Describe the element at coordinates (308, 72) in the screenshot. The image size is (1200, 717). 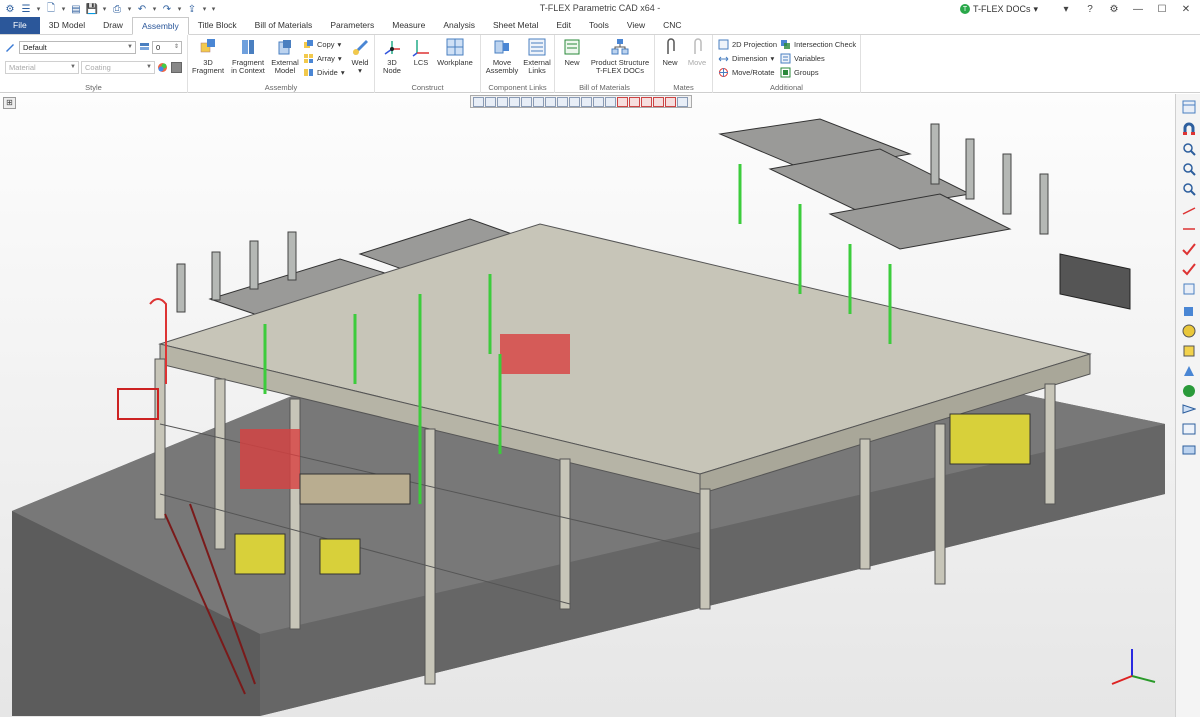
I see `divide-icon` at that location.